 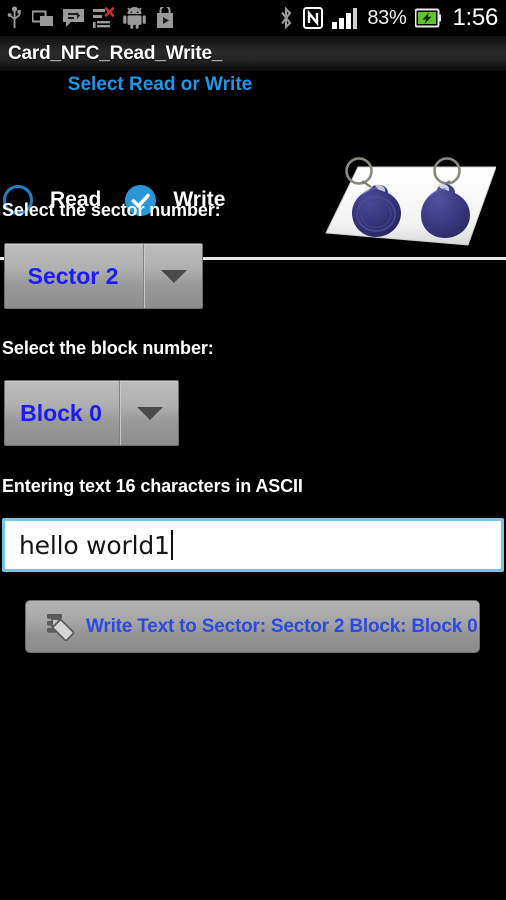 What do you see at coordinates (253, 18) in the screenshot?
I see `status-bar: 83% 1:56` at bounding box center [253, 18].